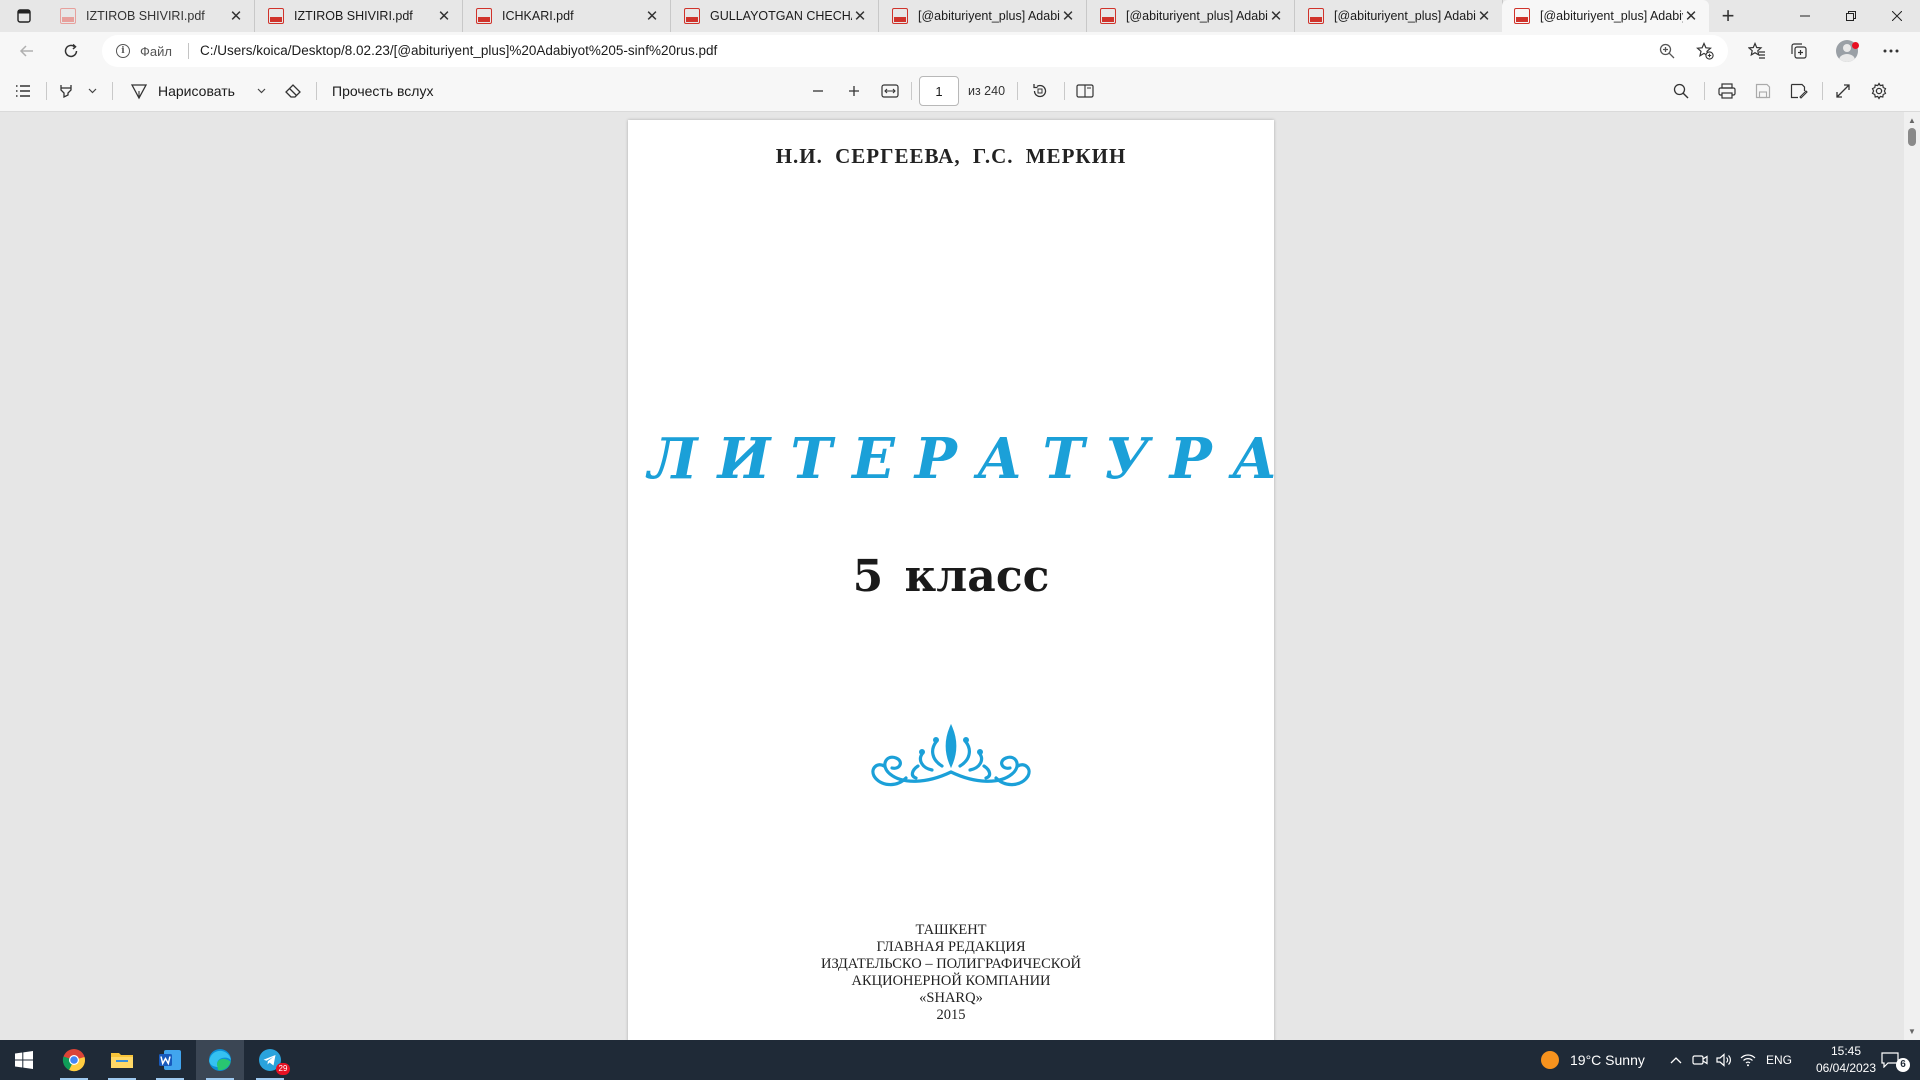 This screenshot has width=1920, height=1080. What do you see at coordinates (1700, 1060) in the screenshot?
I see `meet-now-button` at bounding box center [1700, 1060].